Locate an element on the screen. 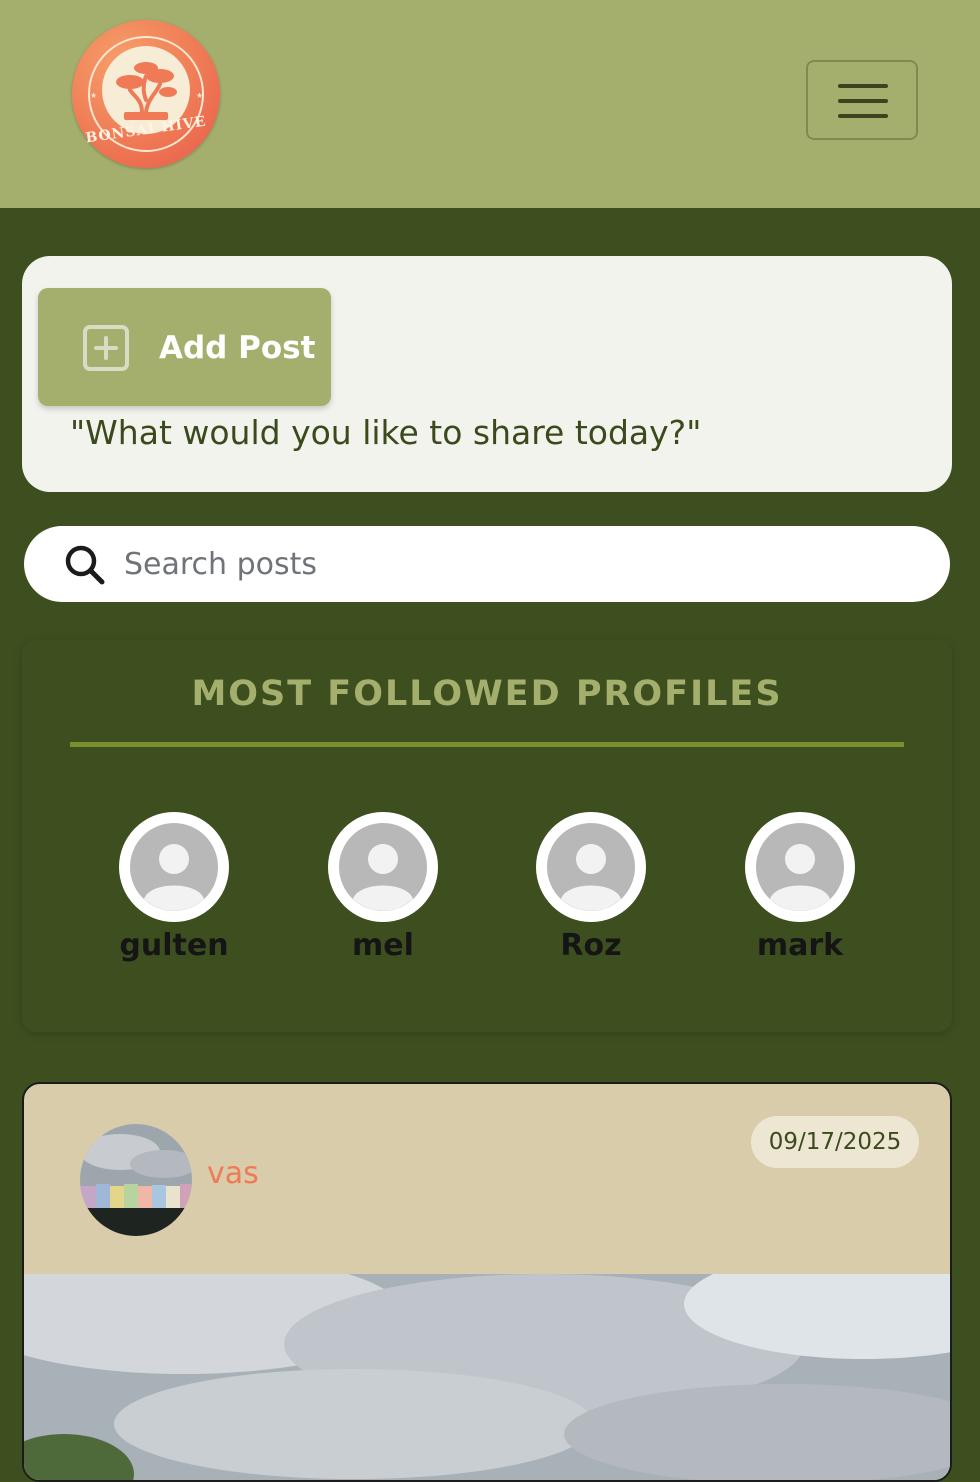 This screenshot has height=1482, width=980. profile-name: mel is located at coordinates (383, 945).